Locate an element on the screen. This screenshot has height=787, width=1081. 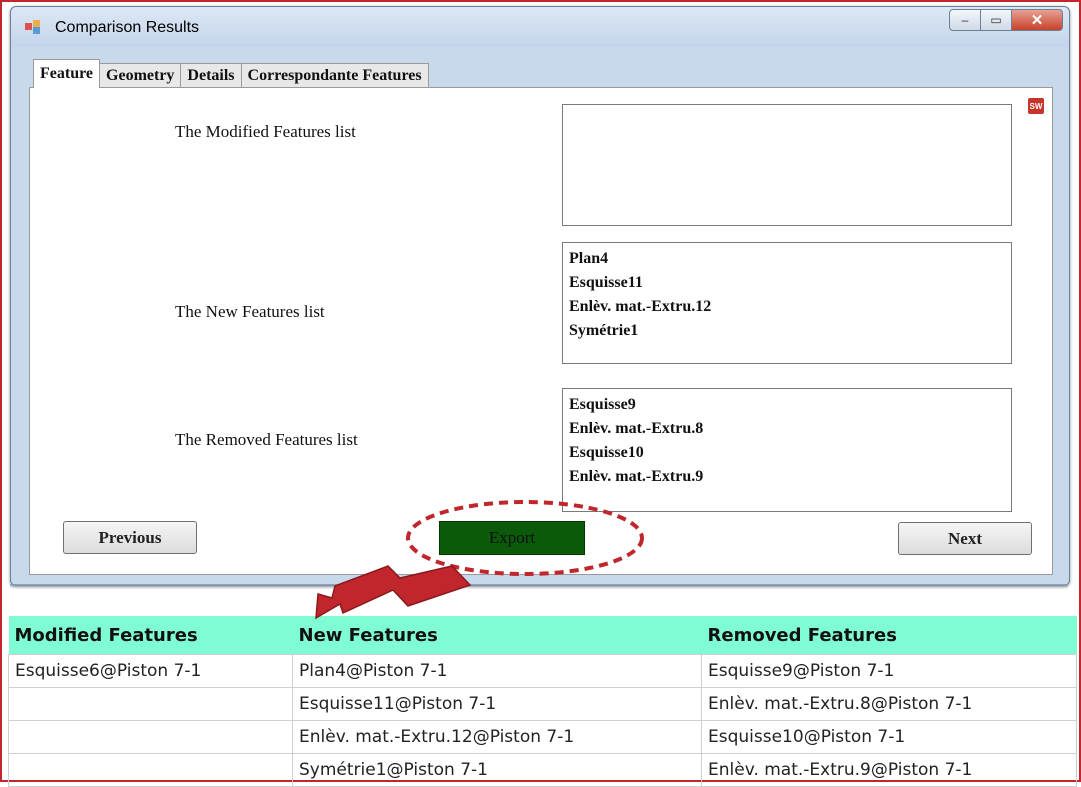
new-feature-item: Esquisse11 is located at coordinates (787, 283).